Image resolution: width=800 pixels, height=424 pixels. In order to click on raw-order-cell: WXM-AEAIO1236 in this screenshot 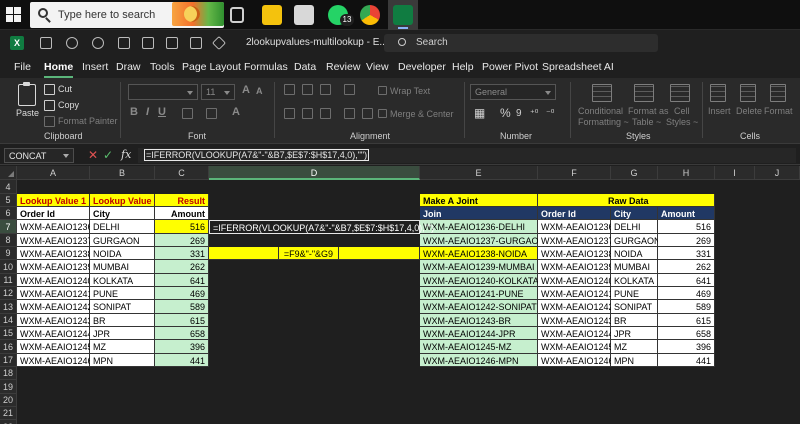, I will do `click(576, 227)`.